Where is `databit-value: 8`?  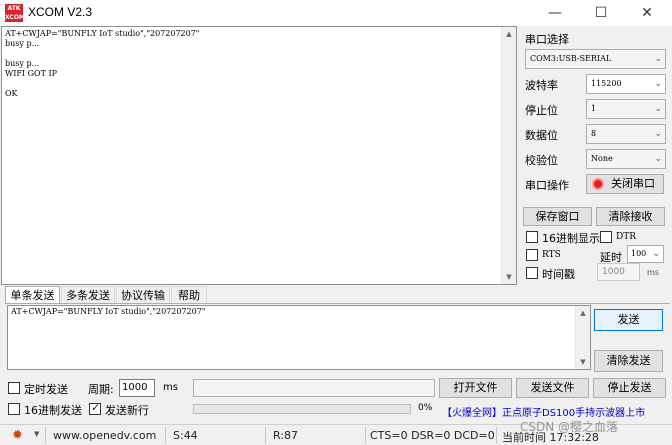
databit-value: 8 is located at coordinates (594, 133).